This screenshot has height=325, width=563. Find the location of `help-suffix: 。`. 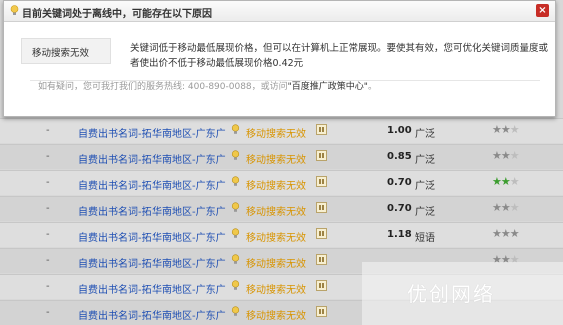

help-suffix: 。 is located at coordinates (372, 87).